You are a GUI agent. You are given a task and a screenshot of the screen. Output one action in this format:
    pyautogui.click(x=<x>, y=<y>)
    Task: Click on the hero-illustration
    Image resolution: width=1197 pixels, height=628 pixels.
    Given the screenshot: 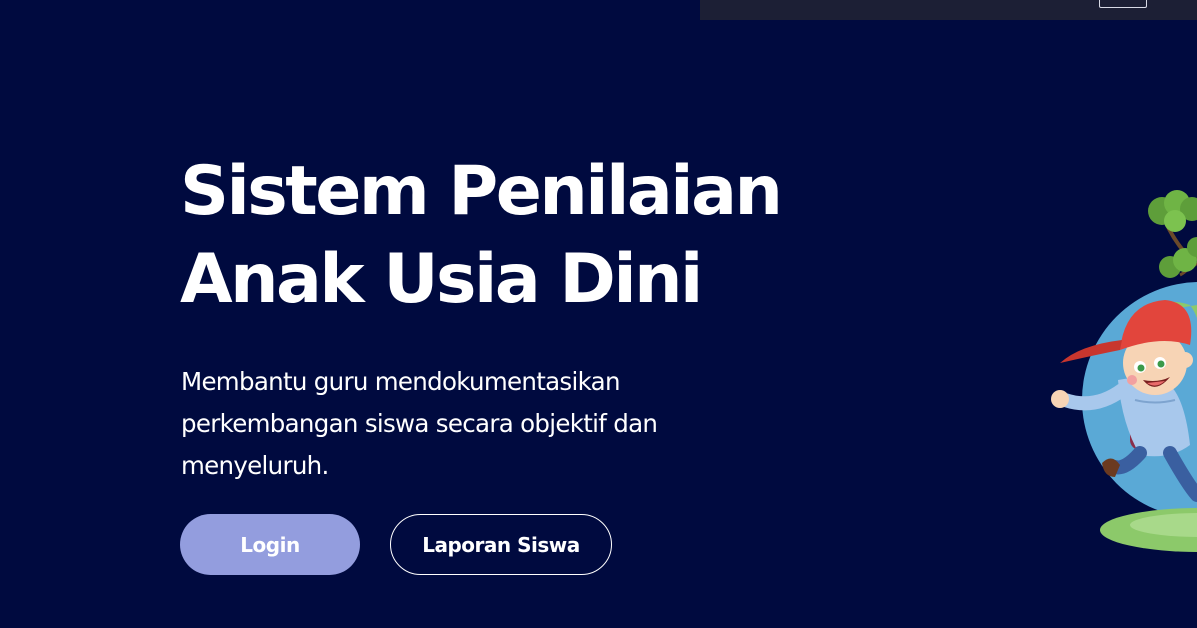 What is the action you would take?
    pyautogui.click(x=1118, y=372)
    